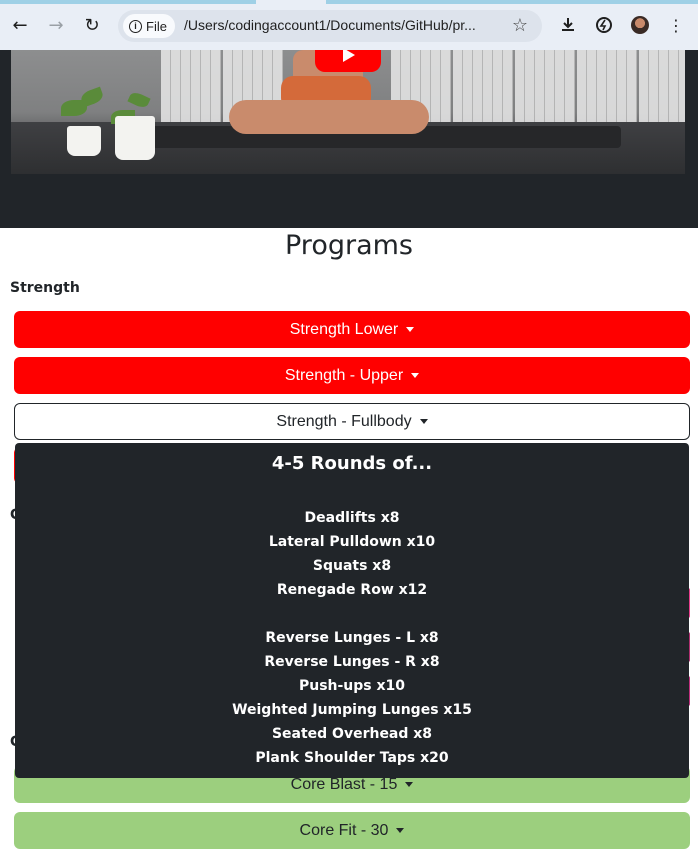 Image resolution: width=698 pixels, height=849 pixels. I want to click on strength-fullbody-dropdown-button: Strength - Fullbody, so click(352, 421).